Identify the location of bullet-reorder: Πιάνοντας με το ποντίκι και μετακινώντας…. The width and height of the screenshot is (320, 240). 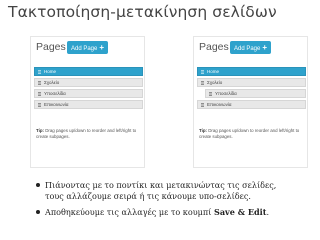
(177, 191).